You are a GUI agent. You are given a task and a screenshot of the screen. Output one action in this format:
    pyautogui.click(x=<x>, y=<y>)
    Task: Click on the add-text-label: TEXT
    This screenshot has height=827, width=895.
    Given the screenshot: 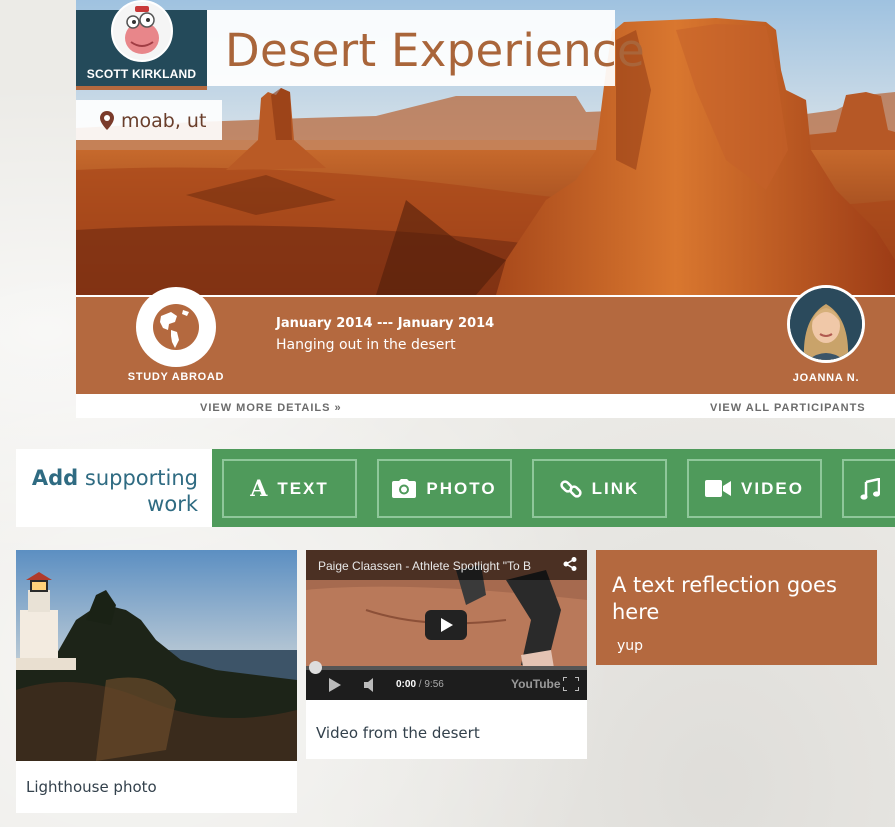 What is the action you would take?
    pyautogui.click(x=303, y=488)
    